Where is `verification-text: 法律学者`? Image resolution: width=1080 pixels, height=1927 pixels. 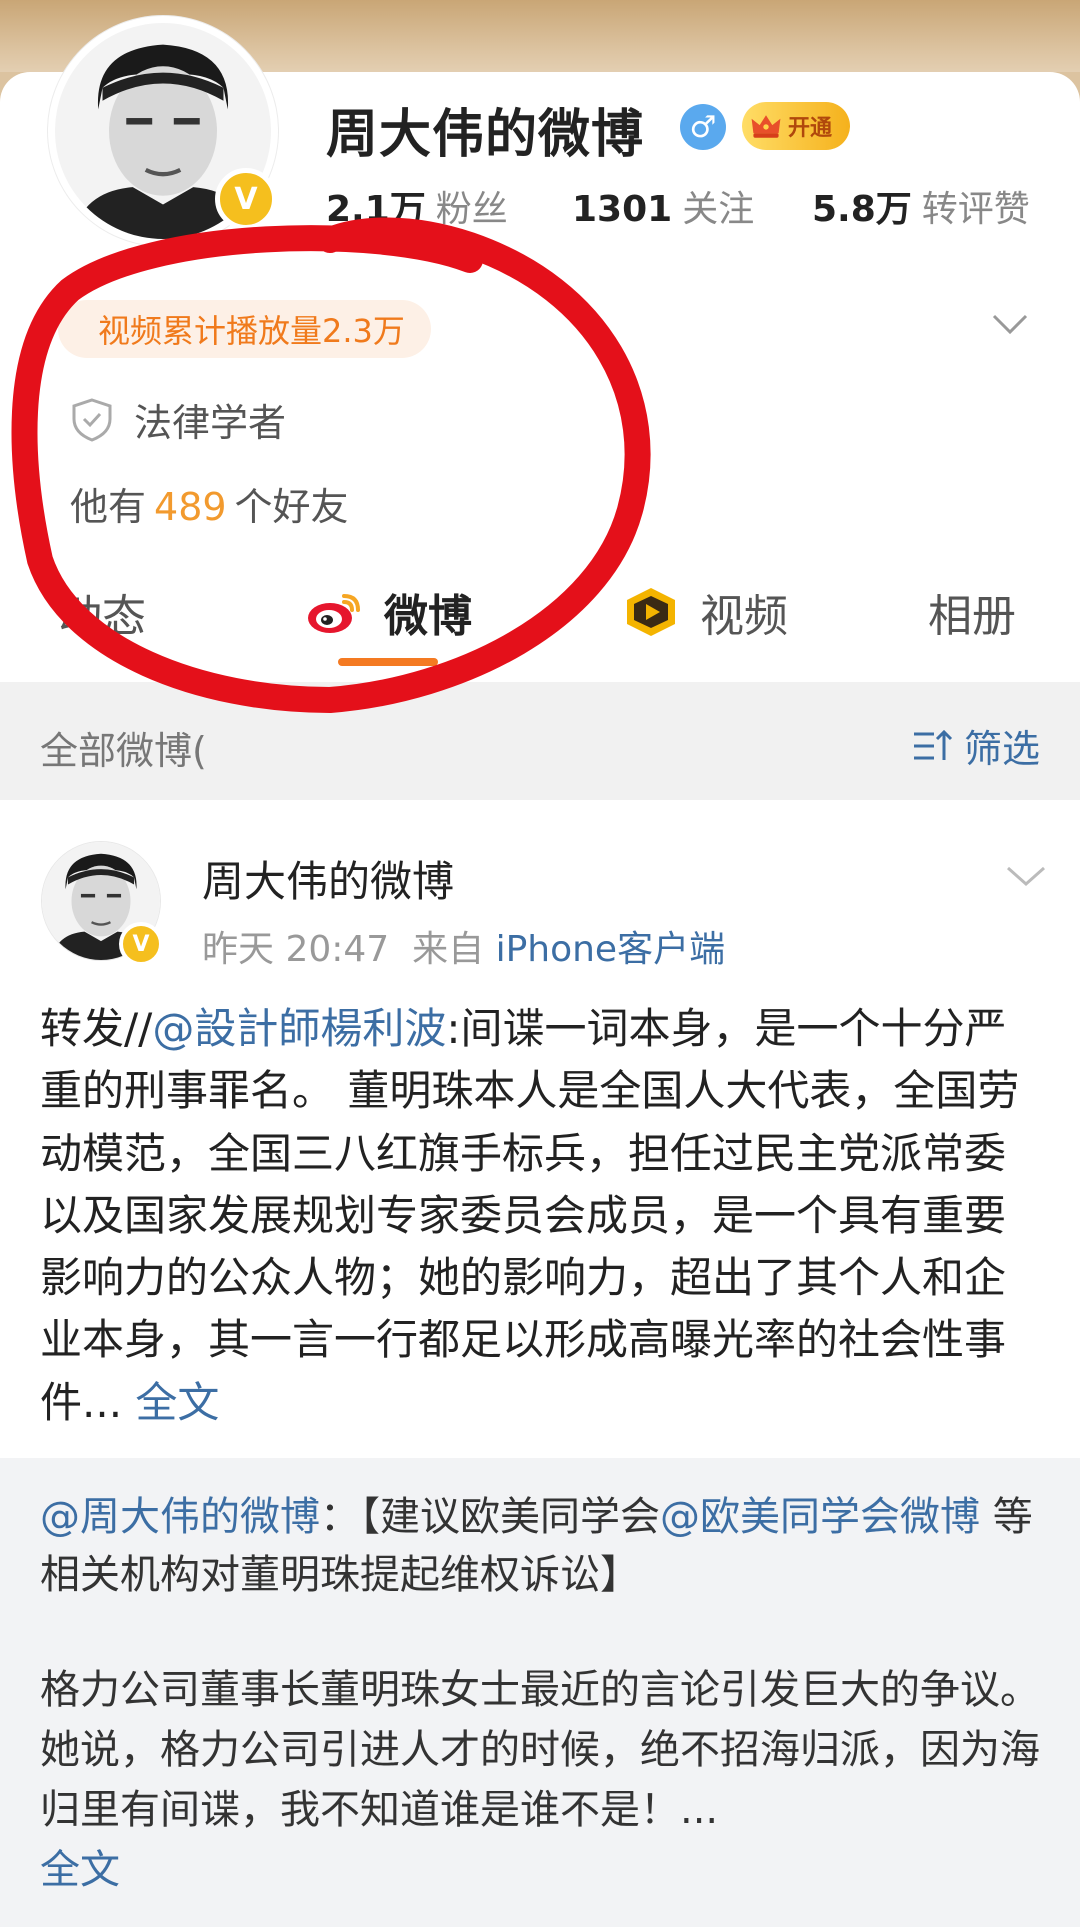
verification-text: 法律学者 is located at coordinates (210, 423).